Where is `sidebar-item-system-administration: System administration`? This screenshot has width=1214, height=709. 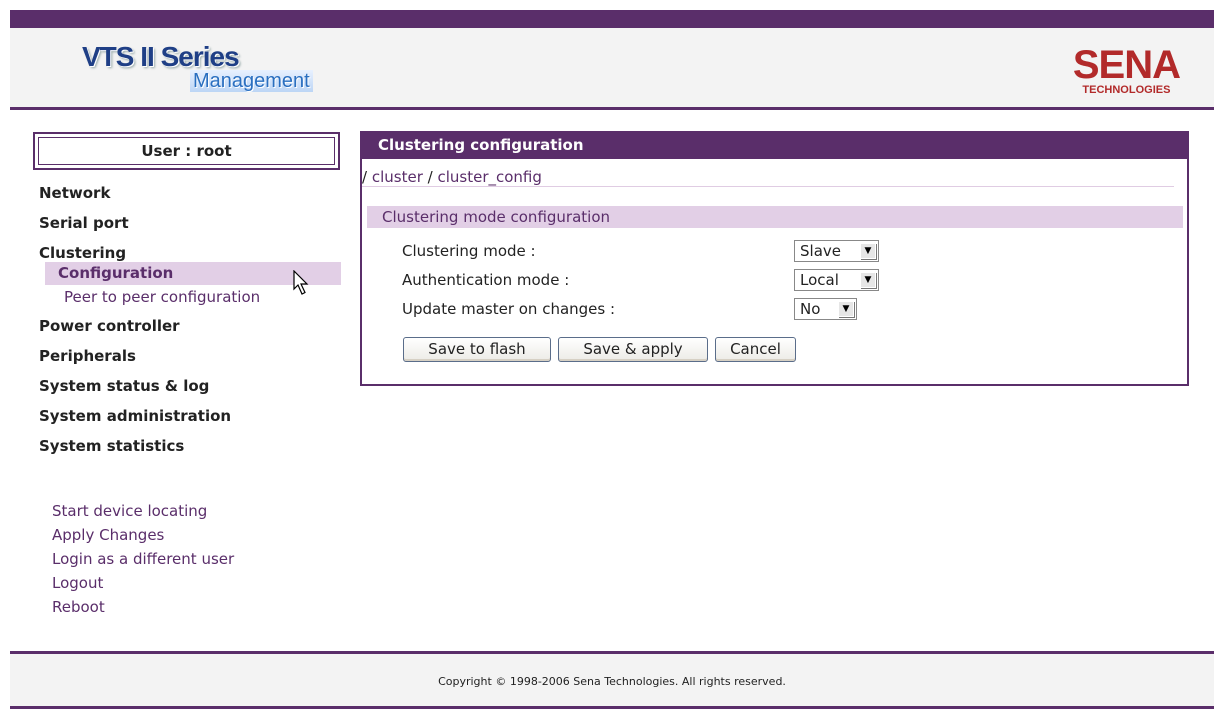 sidebar-item-system-administration: System administration is located at coordinates (190, 420).